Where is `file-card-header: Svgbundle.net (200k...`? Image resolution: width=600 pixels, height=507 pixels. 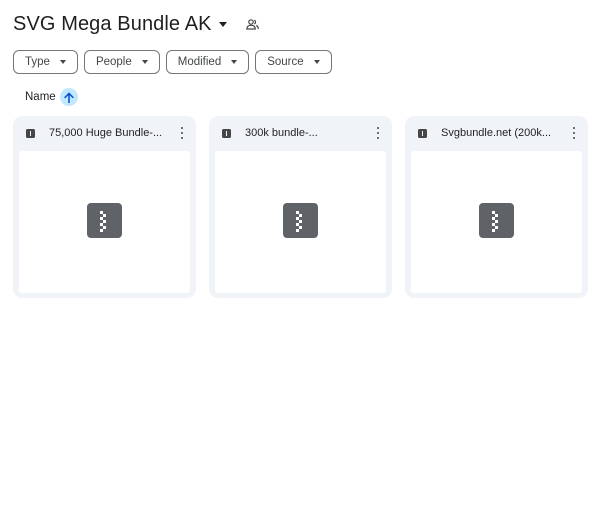
file-card-header: Svgbundle.net (200k... is located at coordinates (496, 133).